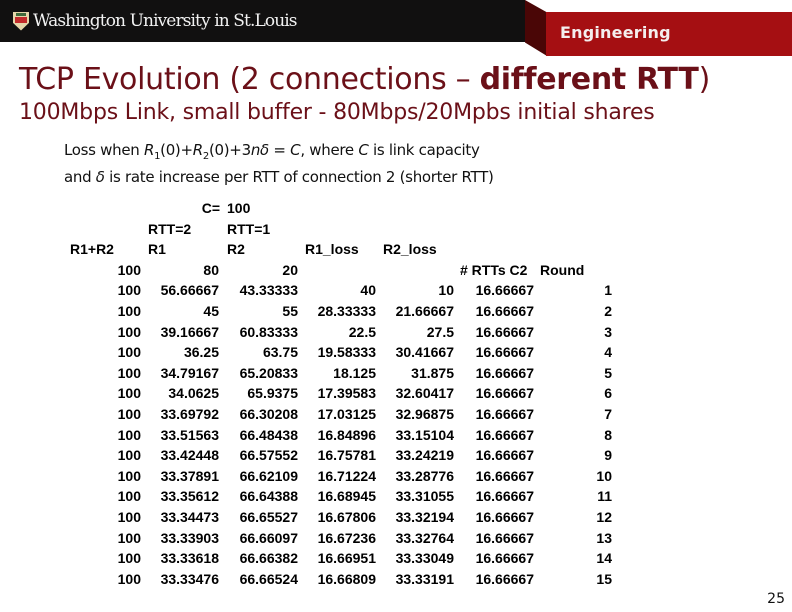 The image size is (792, 612). I want to click on table-cell: 33.24219, so click(424, 455).